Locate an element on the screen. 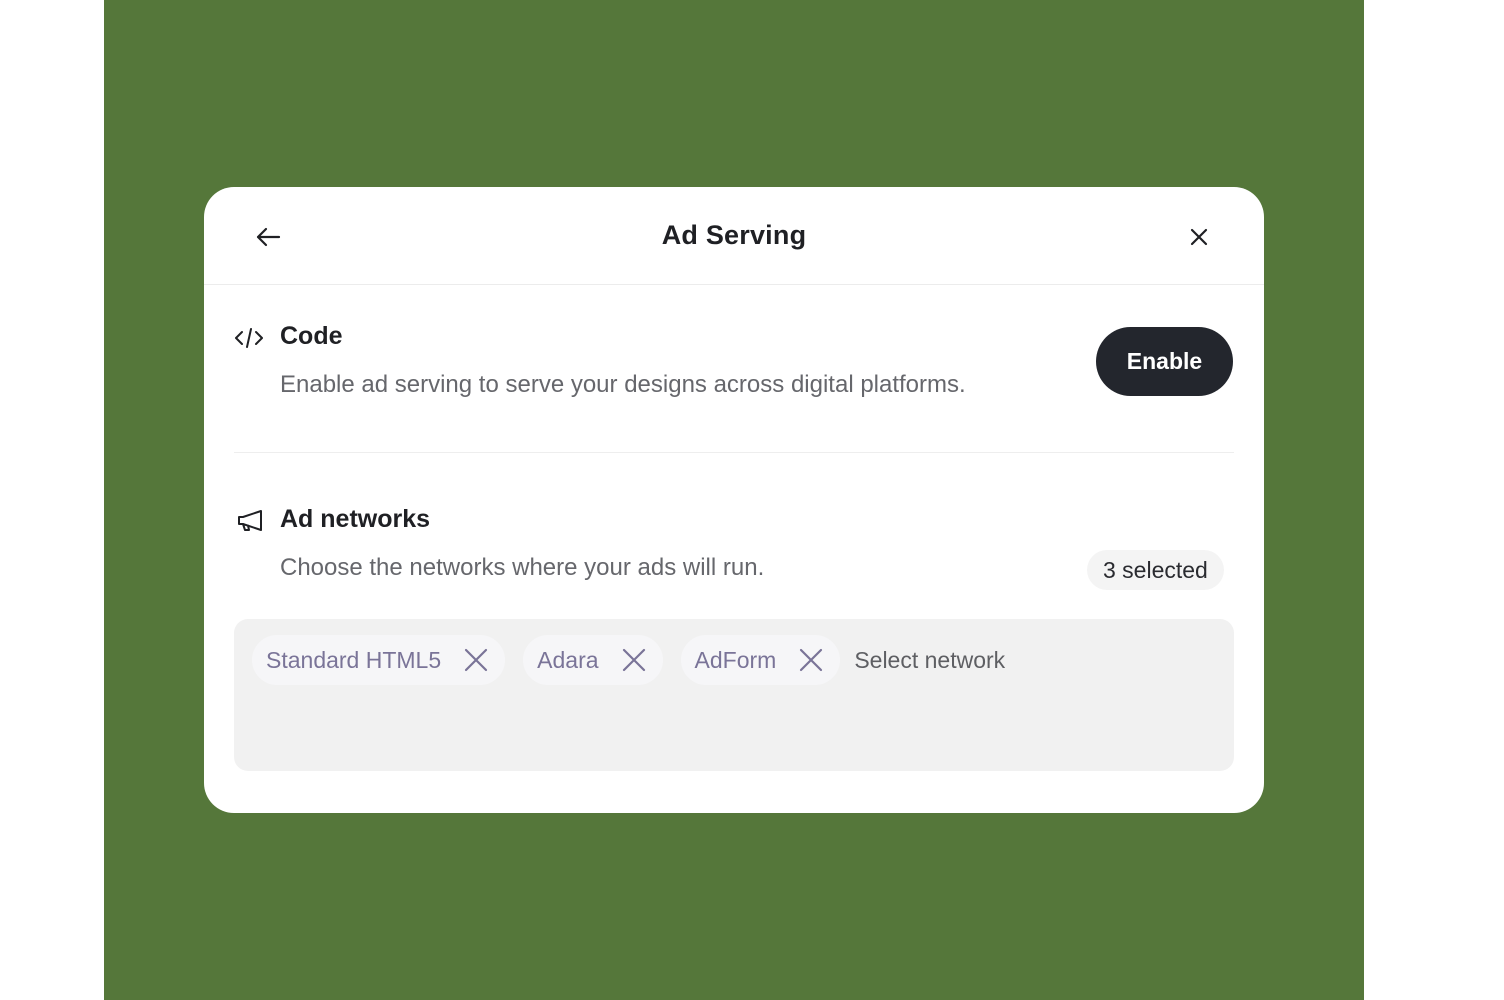 The height and width of the screenshot is (1000, 1504). megaphone-icon is located at coordinates (251, 521).